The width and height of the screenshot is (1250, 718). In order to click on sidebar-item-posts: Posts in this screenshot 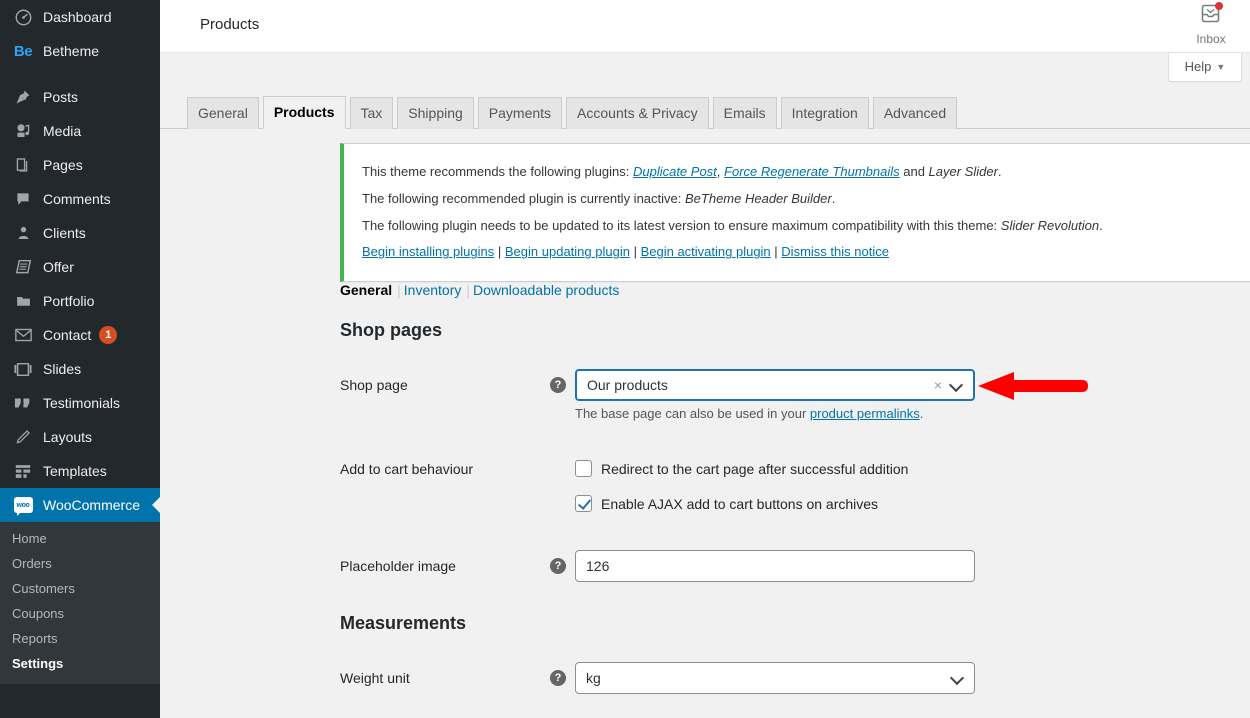, I will do `click(80, 97)`.